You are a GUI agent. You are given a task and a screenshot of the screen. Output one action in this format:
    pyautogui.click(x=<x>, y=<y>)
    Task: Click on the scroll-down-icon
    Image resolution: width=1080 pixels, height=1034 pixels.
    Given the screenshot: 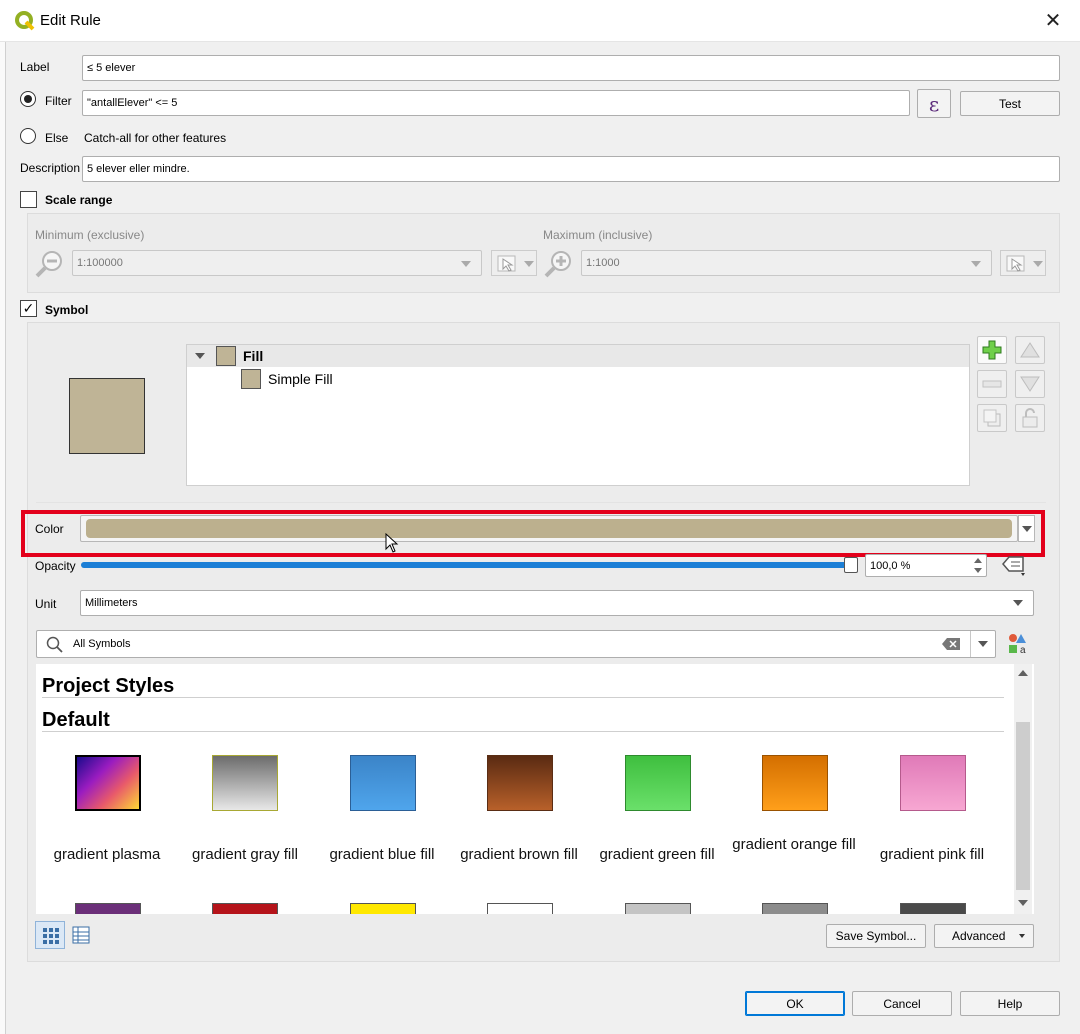 What is the action you would take?
    pyautogui.click(x=1023, y=903)
    